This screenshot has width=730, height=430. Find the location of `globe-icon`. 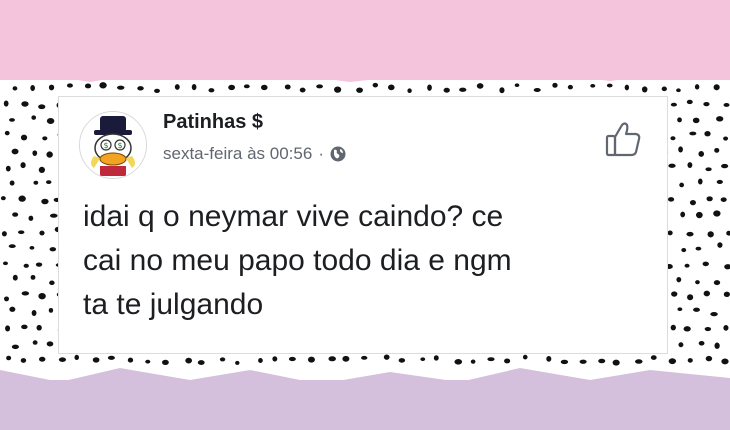

globe-icon is located at coordinates (338, 154).